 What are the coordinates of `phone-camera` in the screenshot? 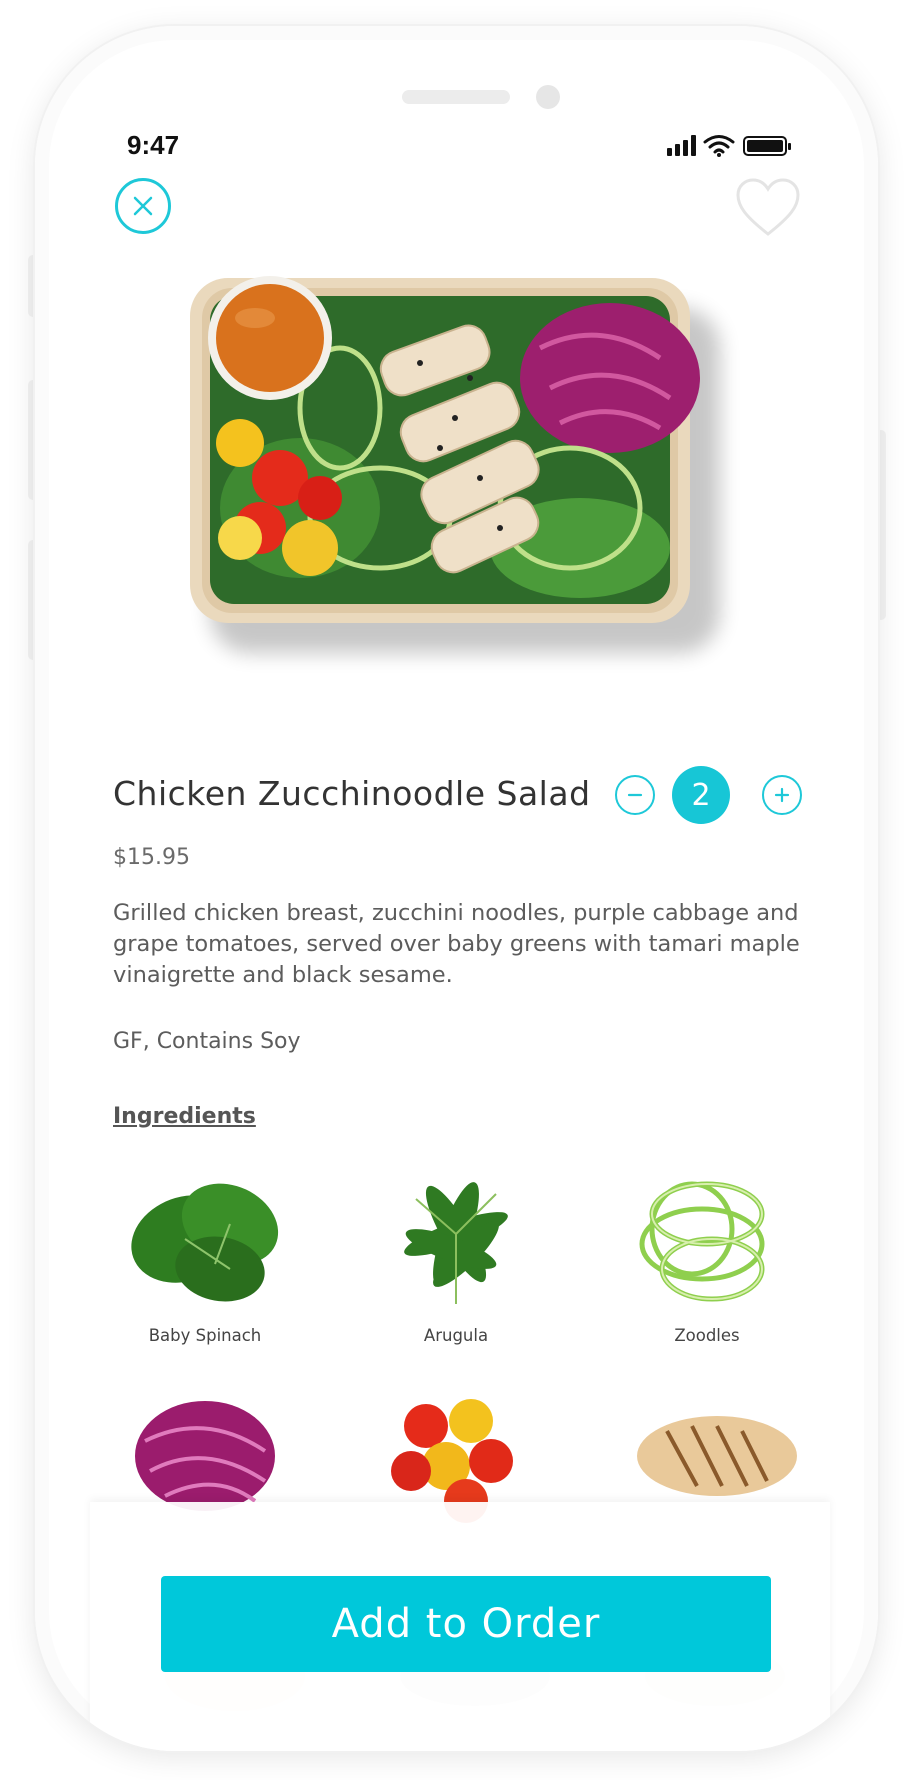 It's located at (548, 97).